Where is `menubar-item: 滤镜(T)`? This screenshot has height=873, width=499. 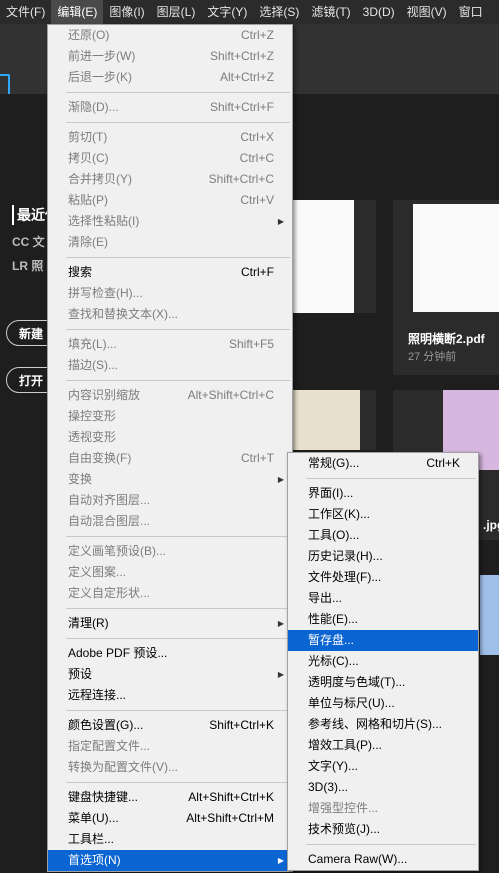 menubar-item: 滤镜(T) is located at coordinates (330, 12).